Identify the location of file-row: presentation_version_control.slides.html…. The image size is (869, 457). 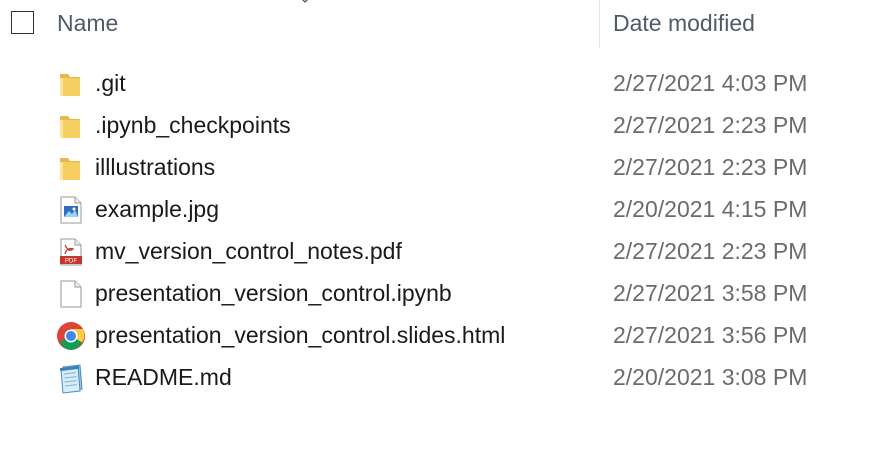
(434, 336).